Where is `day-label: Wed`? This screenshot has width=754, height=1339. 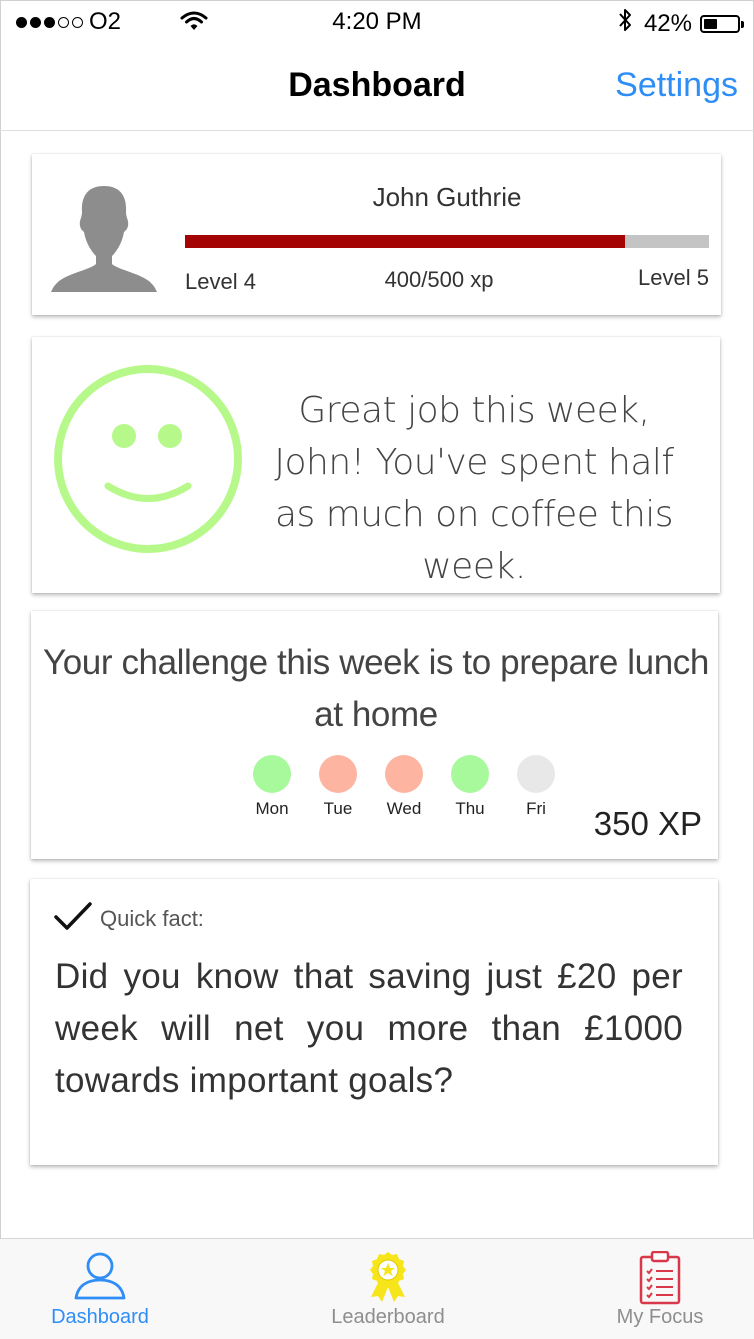
day-label: Wed is located at coordinates (404, 808).